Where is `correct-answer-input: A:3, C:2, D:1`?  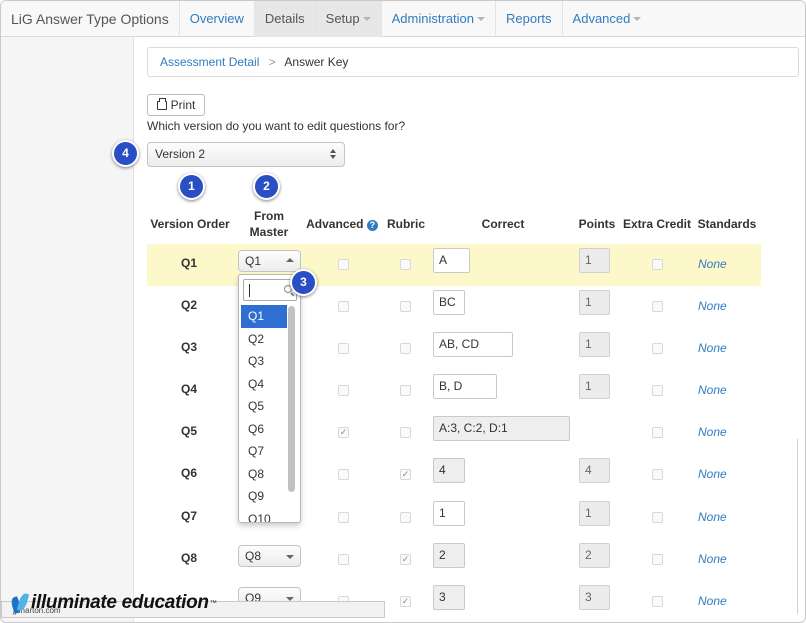
correct-answer-input: A:3, C:2, D:1 is located at coordinates (501, 428).